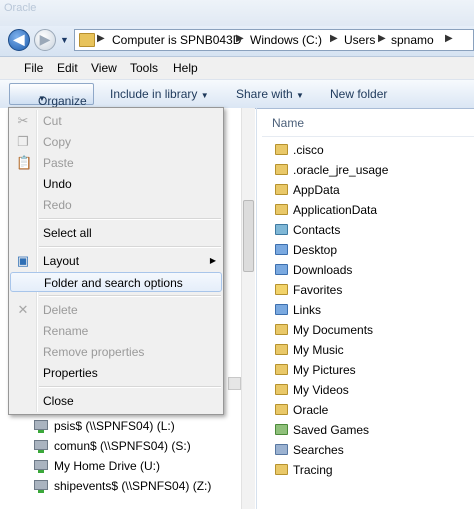  I want to click on menu-edit: Edit, so click(67, 68).